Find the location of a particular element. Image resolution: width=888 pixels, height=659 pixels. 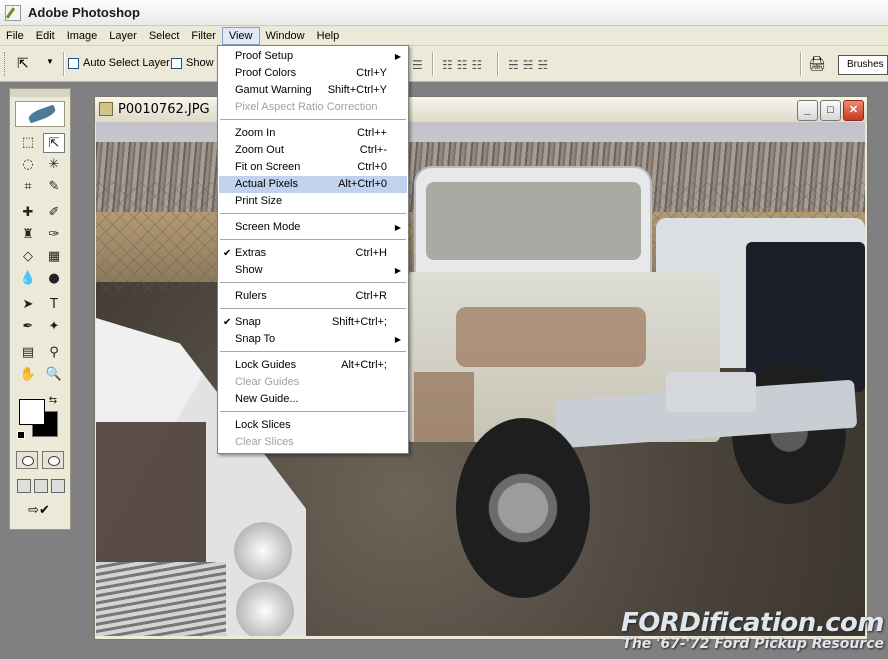

align-icon: ☰ is located at coordinates (419, 65).